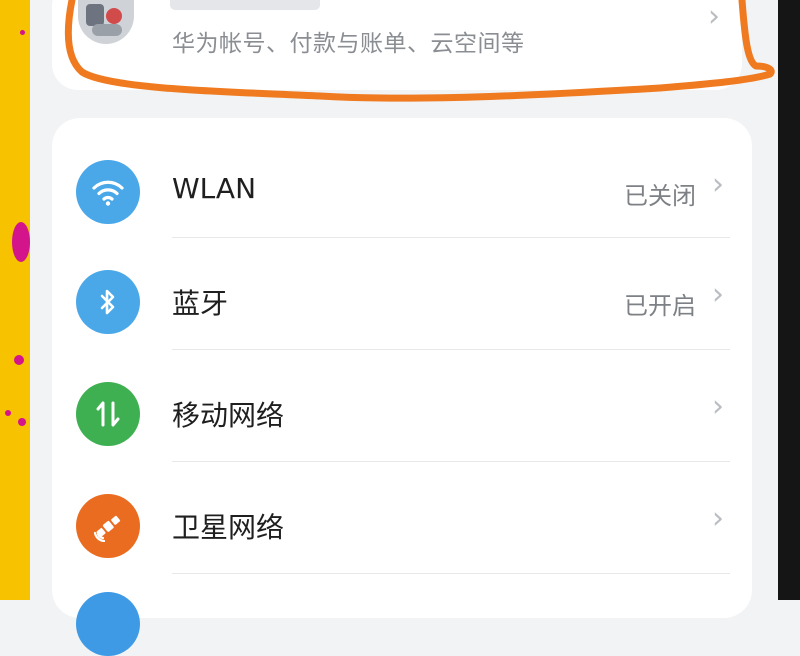  What do you see at coordinates (348, 44) in the screenshot?
I see `account-subtitle: 华为帐号、付款与账单、云空间等` at bounding box center [348, 44].